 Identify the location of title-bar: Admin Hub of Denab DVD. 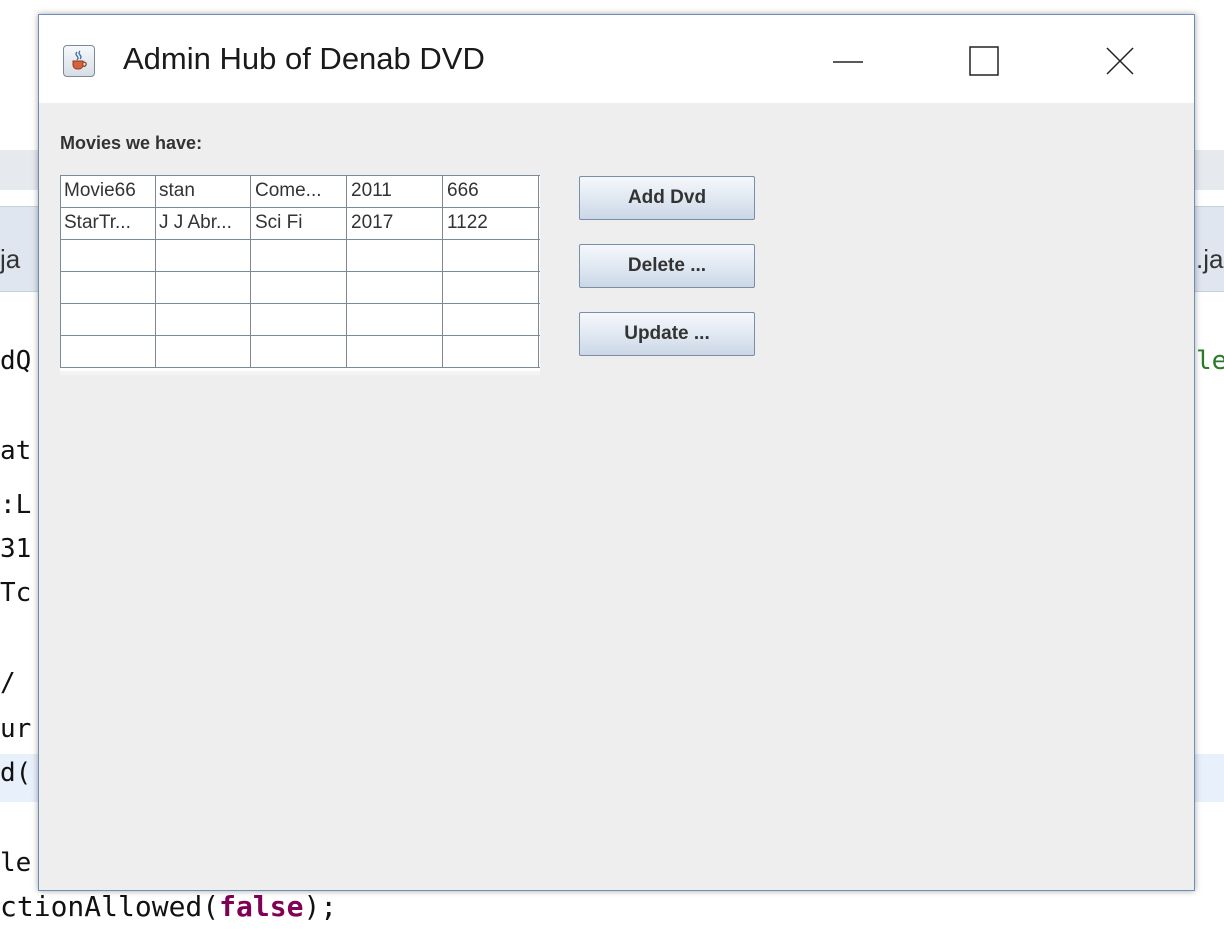
(616, 59).